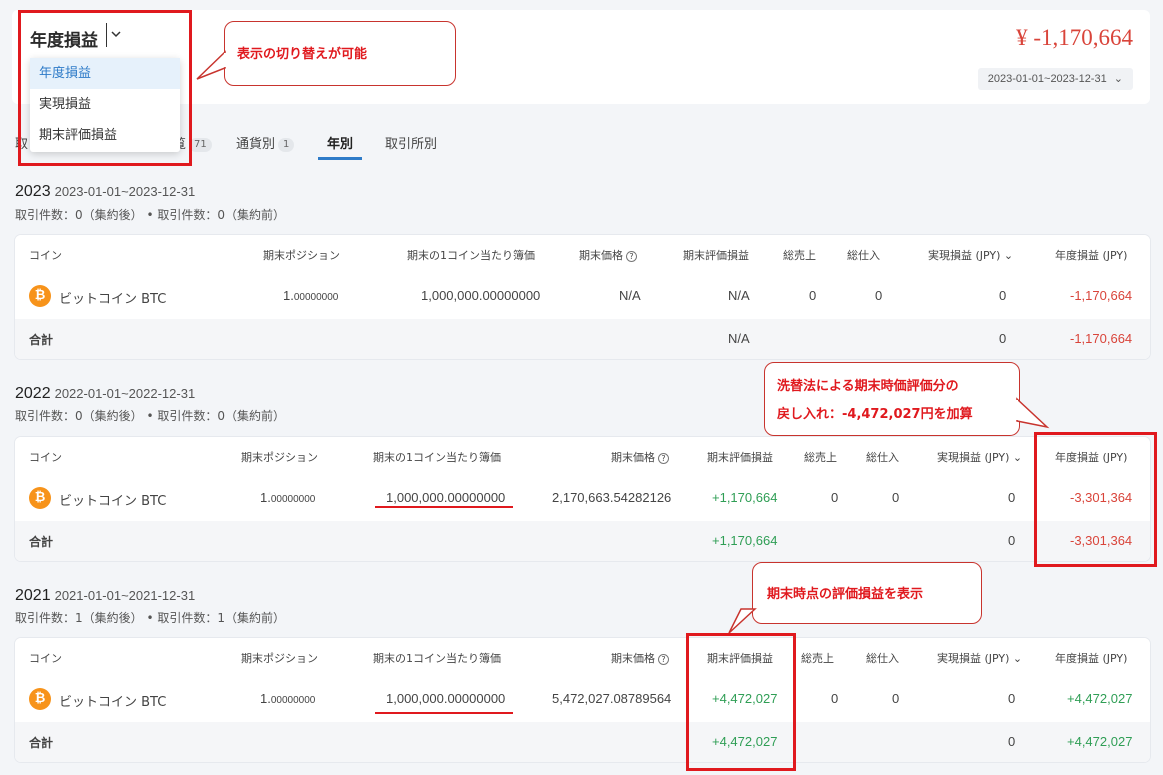  I want to click on eval-value: +1,170,664, so click(745, 497).